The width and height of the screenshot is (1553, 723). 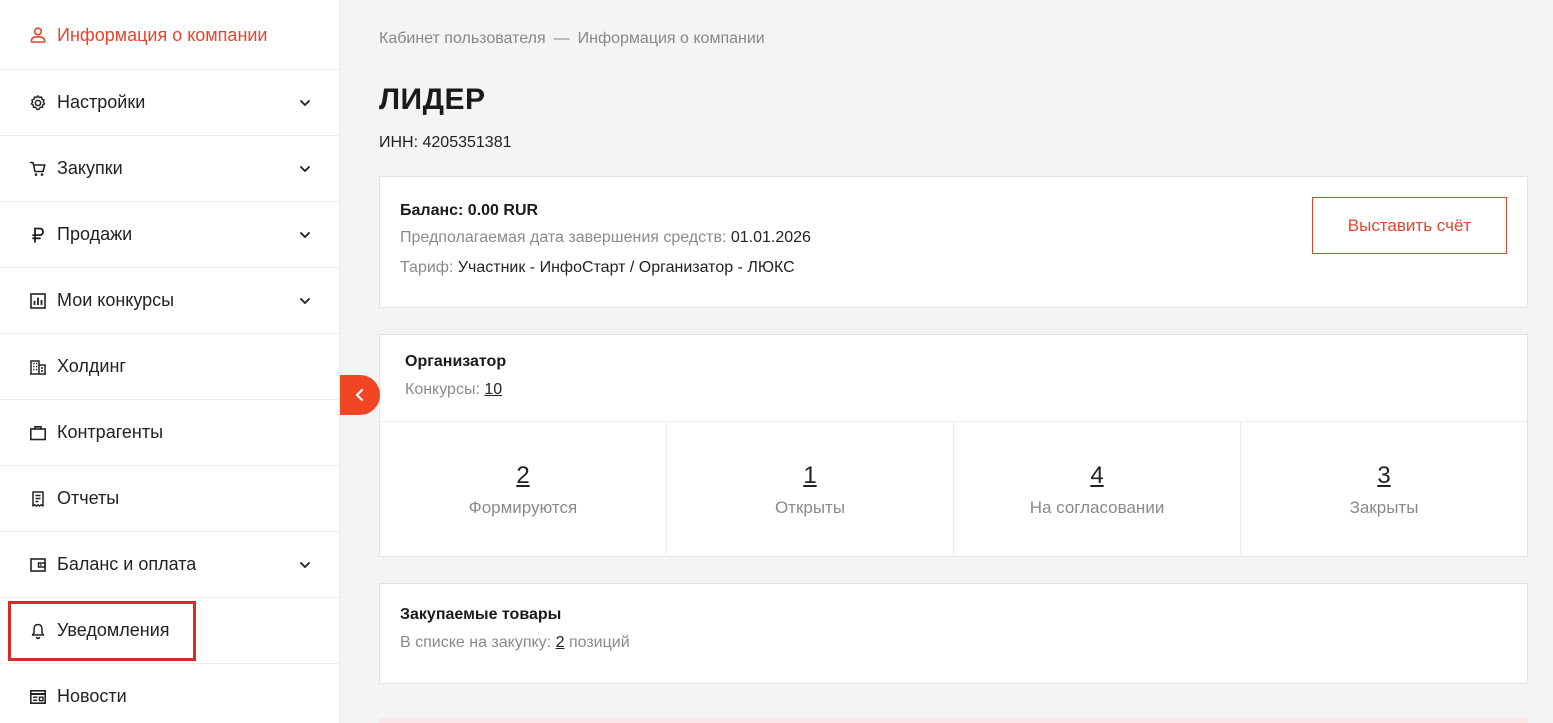 I want to click on briefcase-icon, so click(x=38, y=433).